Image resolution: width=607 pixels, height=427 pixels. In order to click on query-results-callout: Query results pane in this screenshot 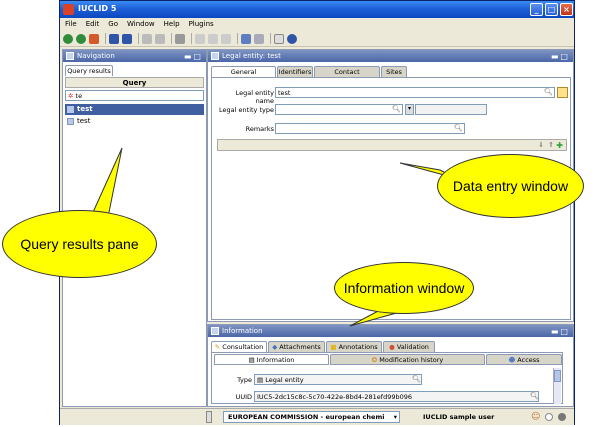, I will do `click(79, 244)`.